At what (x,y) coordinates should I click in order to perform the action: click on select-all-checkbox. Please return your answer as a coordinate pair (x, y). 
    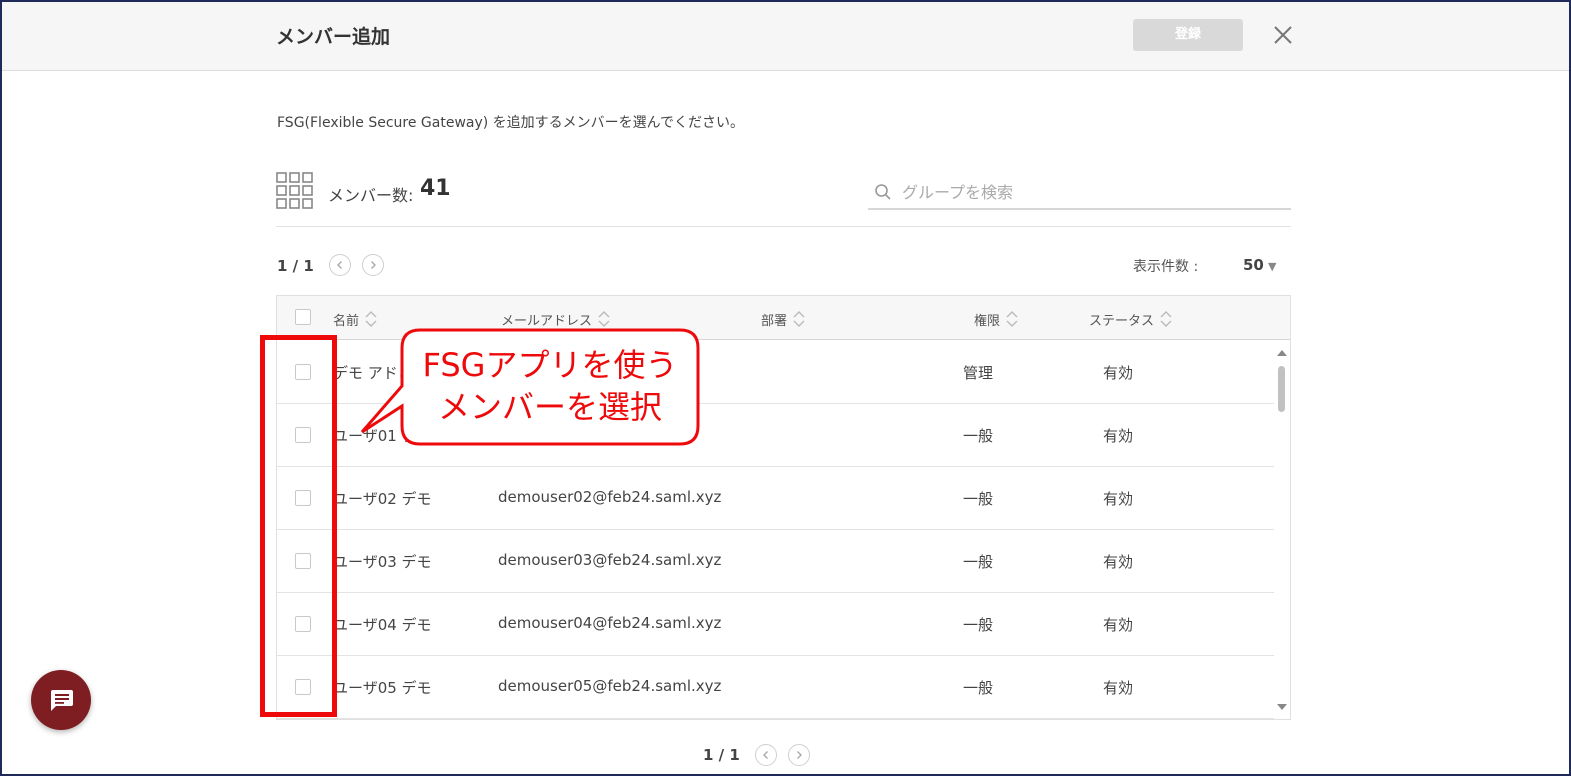
    Looking at the image, I should click on (303, 317).